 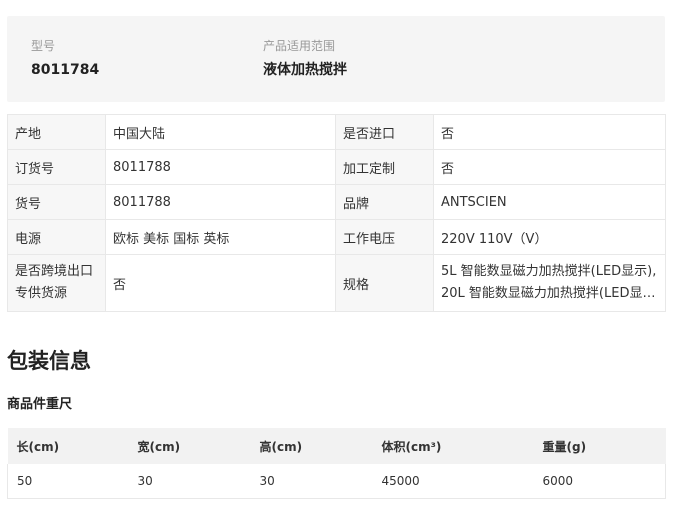 I want to click on attr-key-brand: 品牌, so click(x=384, y=202).